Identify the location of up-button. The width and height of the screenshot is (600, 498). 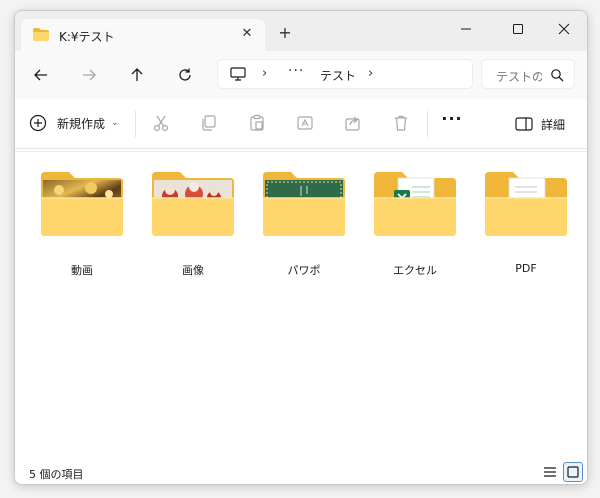
(137, 75).